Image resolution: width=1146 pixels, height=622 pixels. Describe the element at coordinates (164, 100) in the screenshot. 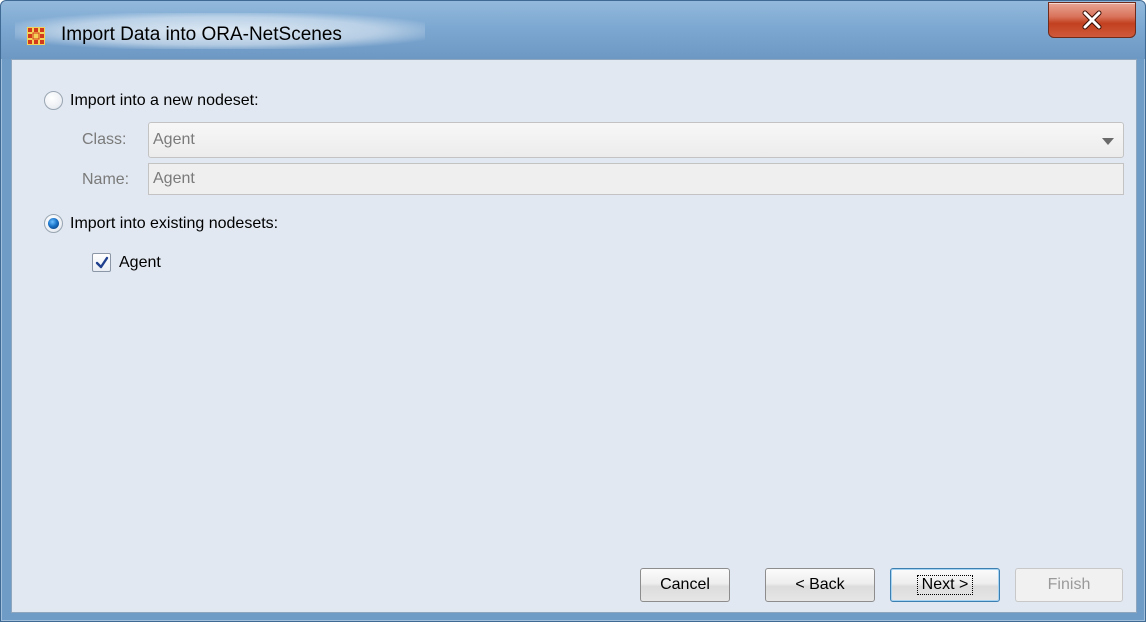

I see `radio-new-nodeset-label: Import into a new nodeset:` at that location.